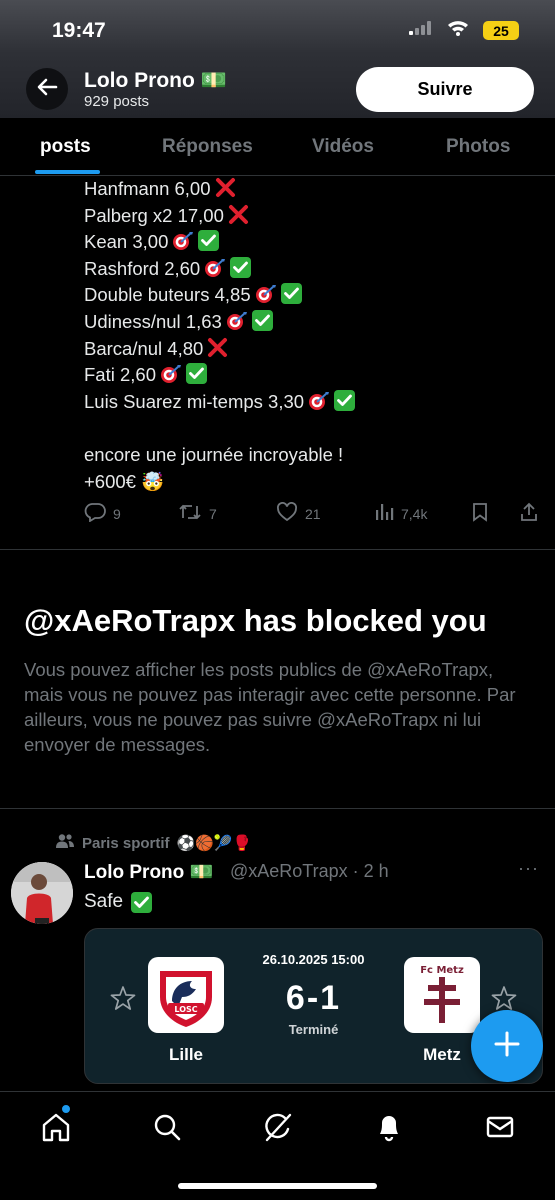 The image size is (555, 1200). I want to click on home-icon, so click(56, 1127).